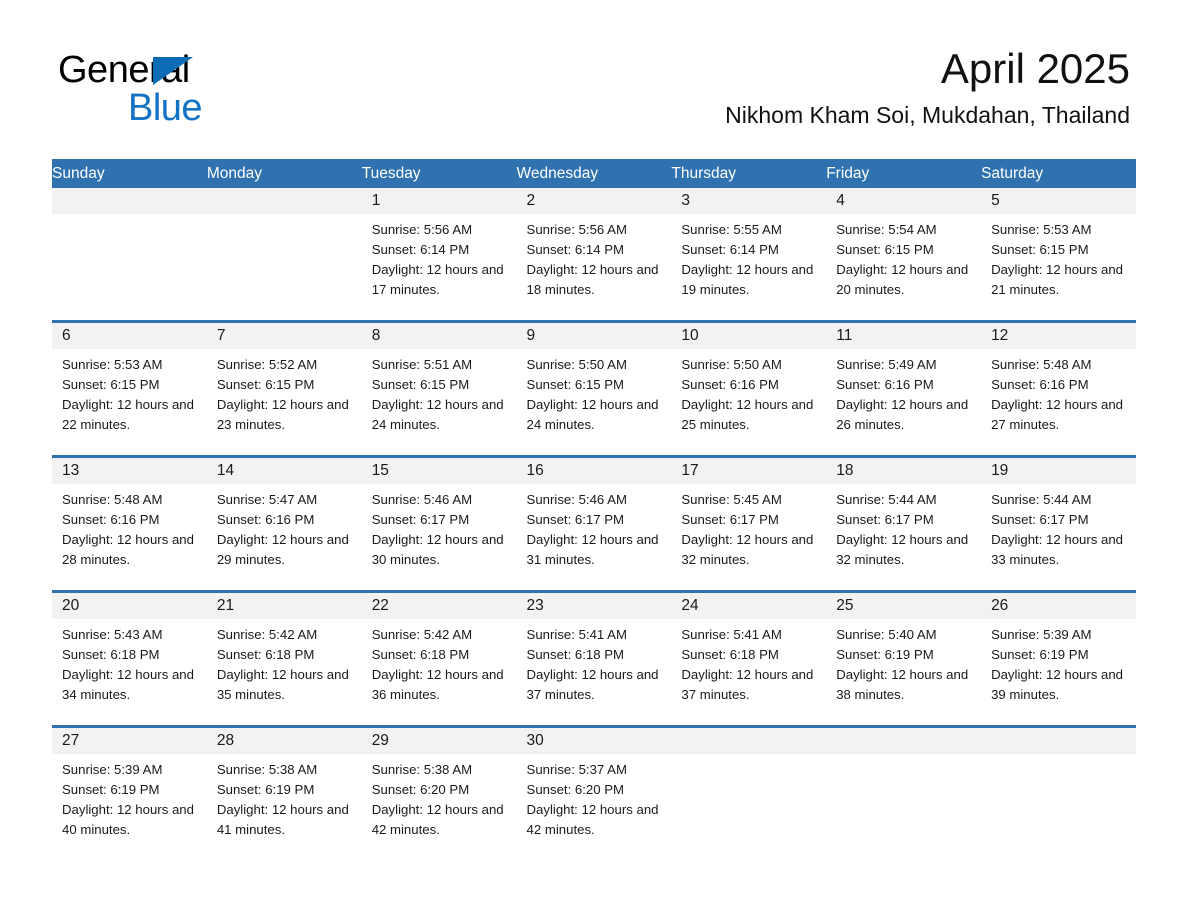 The width and height of the screenshot is (1188, 918). Describe the element at coordinates (422, 229) in the screenshot. I see `sunrise-text: Sunrise: 5:56 AM` at that location.